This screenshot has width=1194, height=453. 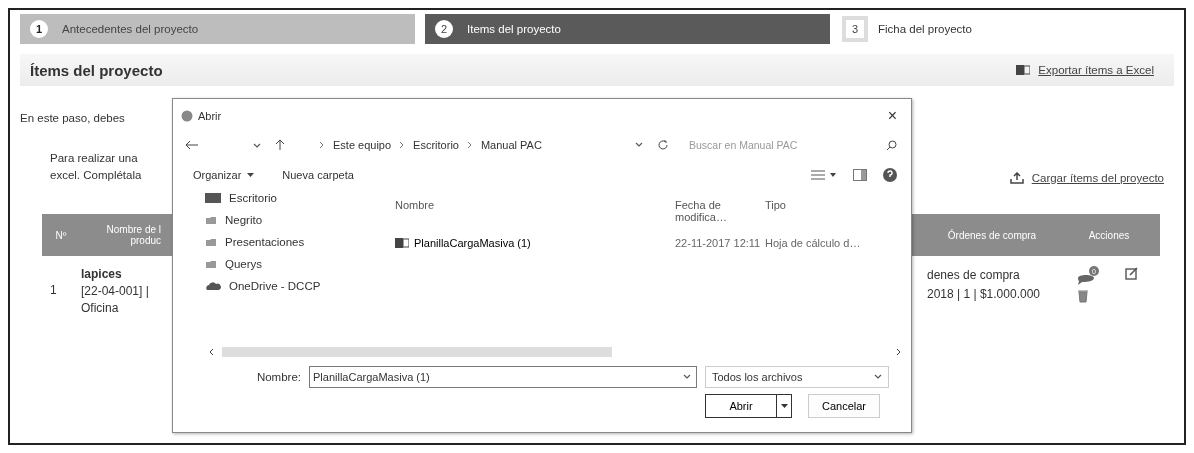 I want to click on step-number: 1, so click(x=39, y=29).